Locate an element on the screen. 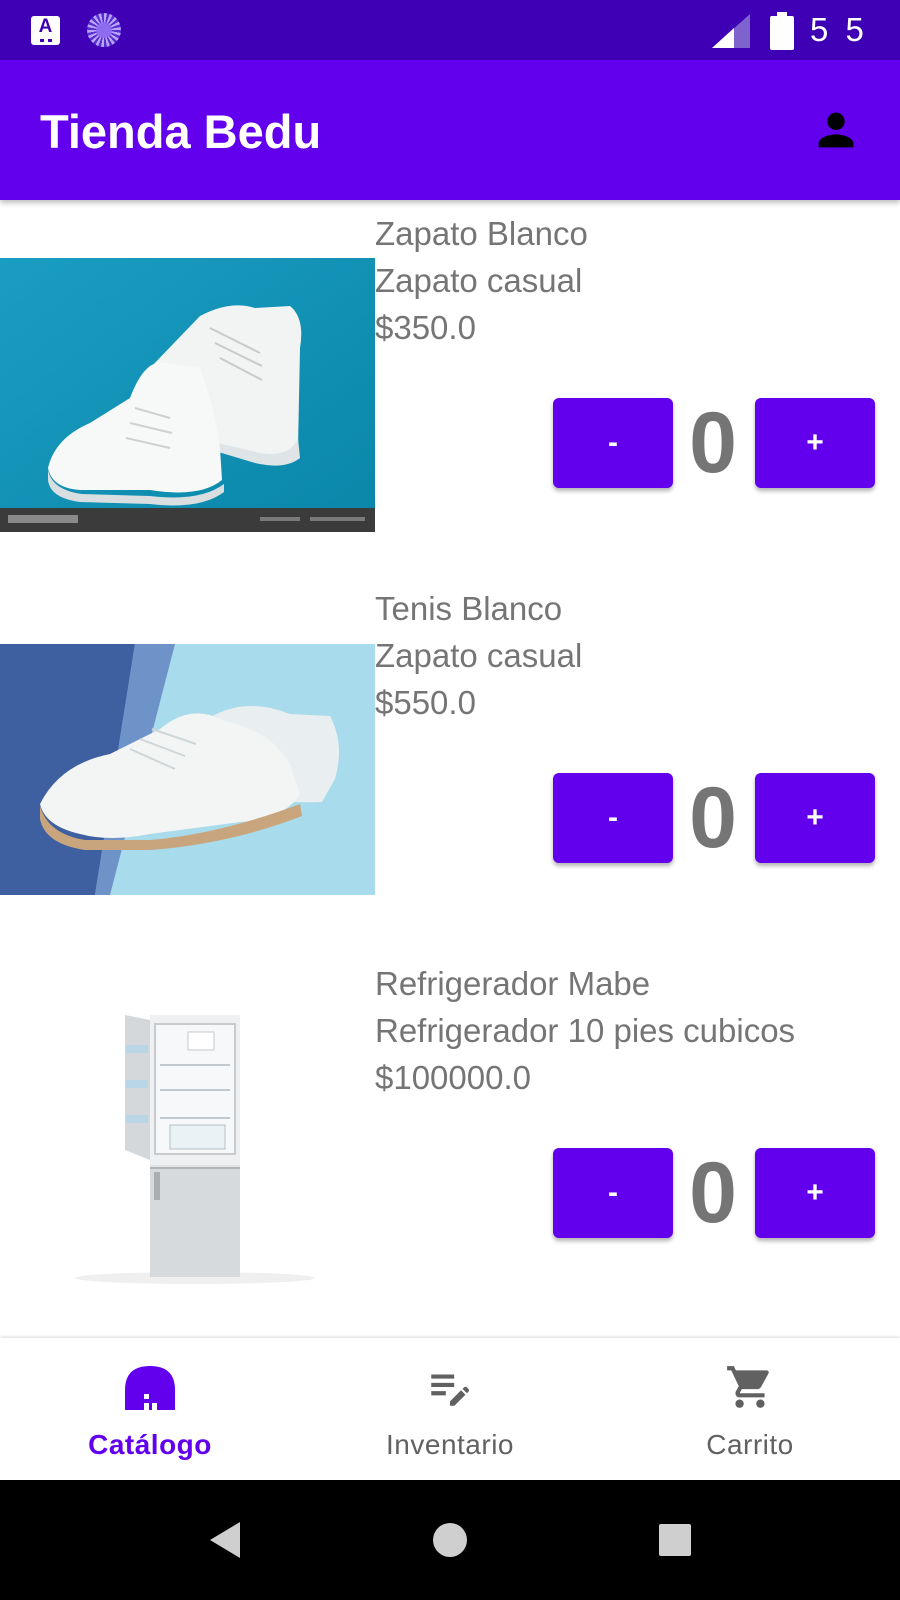  cart-icon is located at coordinates (748, 1387).